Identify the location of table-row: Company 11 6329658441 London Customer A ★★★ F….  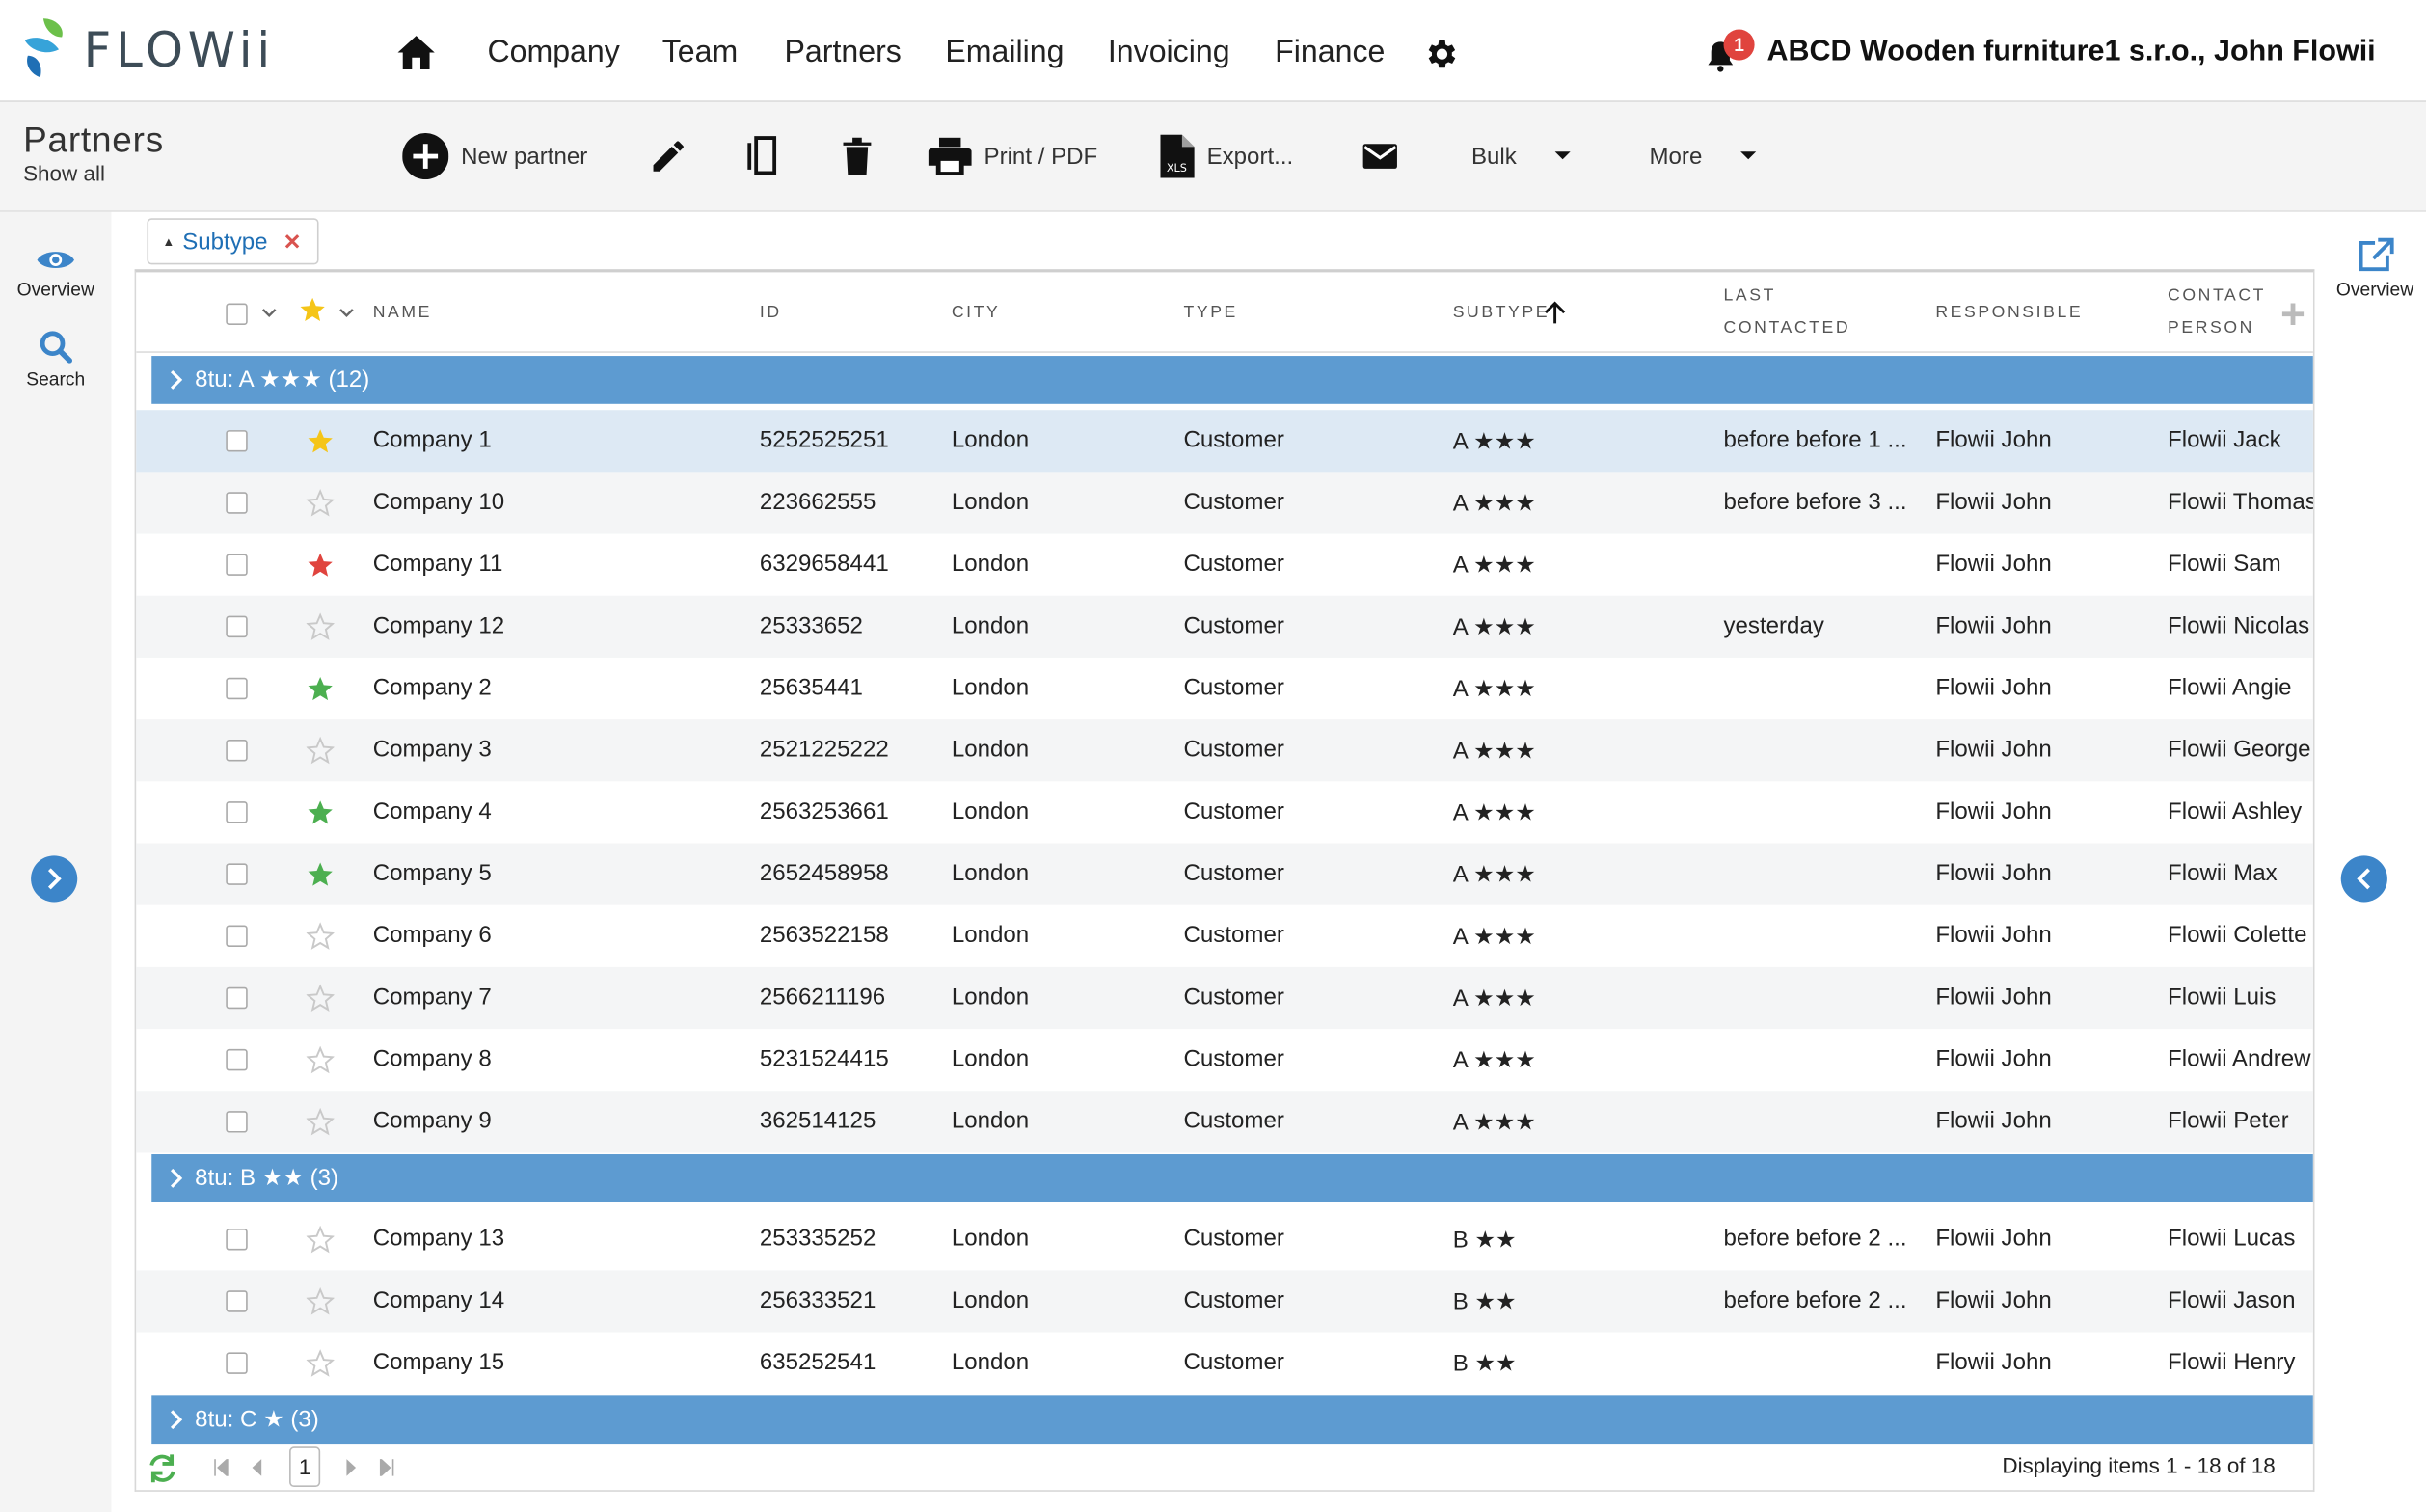
(1224, 565).